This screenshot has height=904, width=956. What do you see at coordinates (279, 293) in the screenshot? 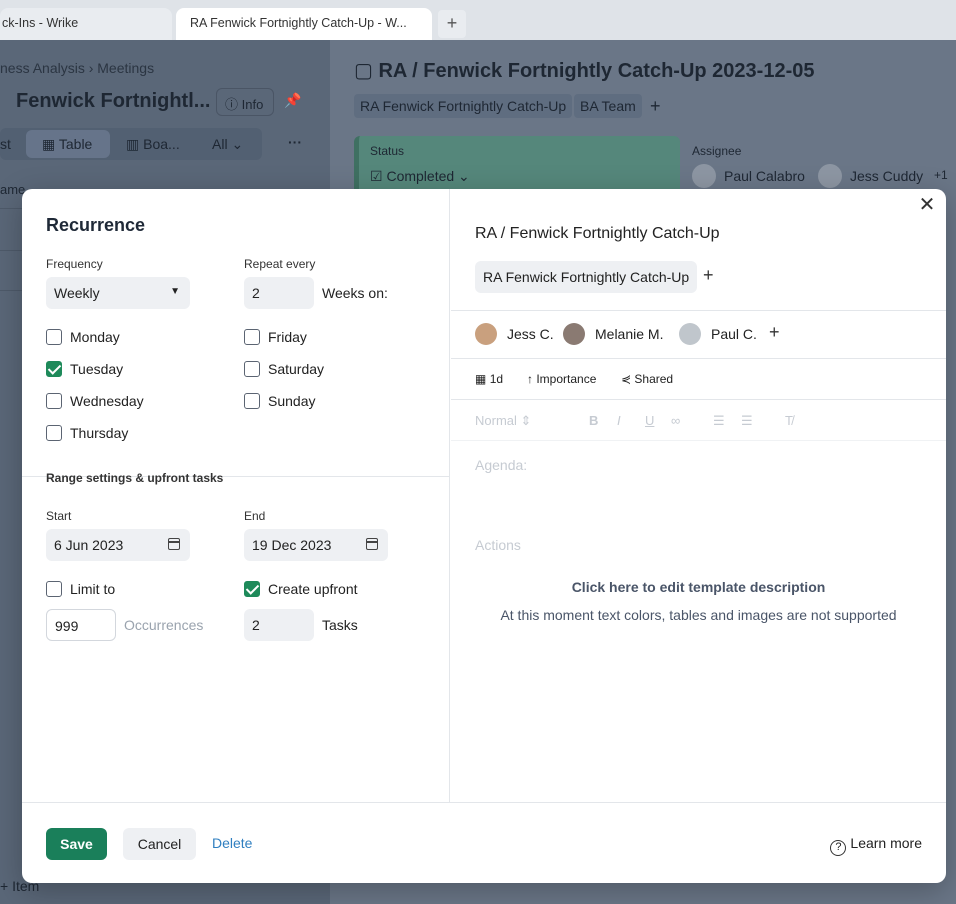
I see `repeat-every-input: 2` at bounding box center [279, 293].